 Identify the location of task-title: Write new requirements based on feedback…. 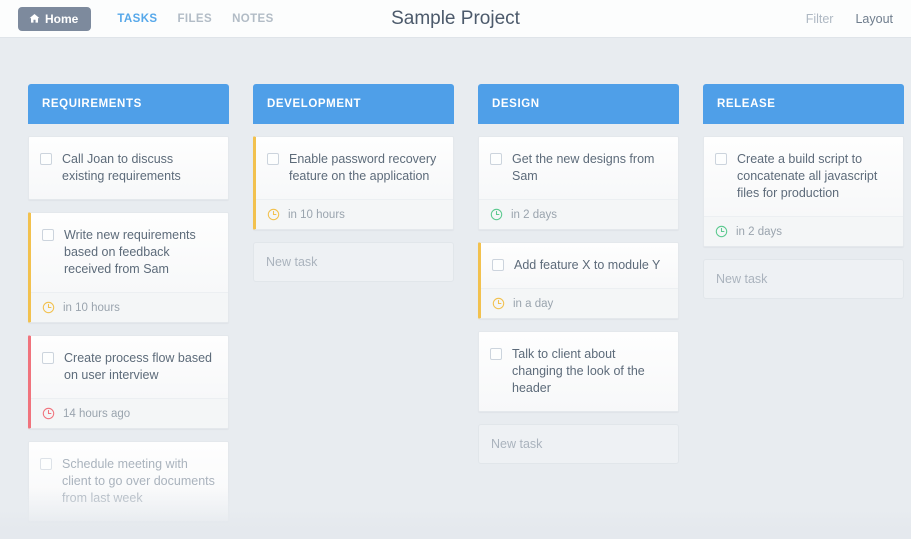
(130, 252).